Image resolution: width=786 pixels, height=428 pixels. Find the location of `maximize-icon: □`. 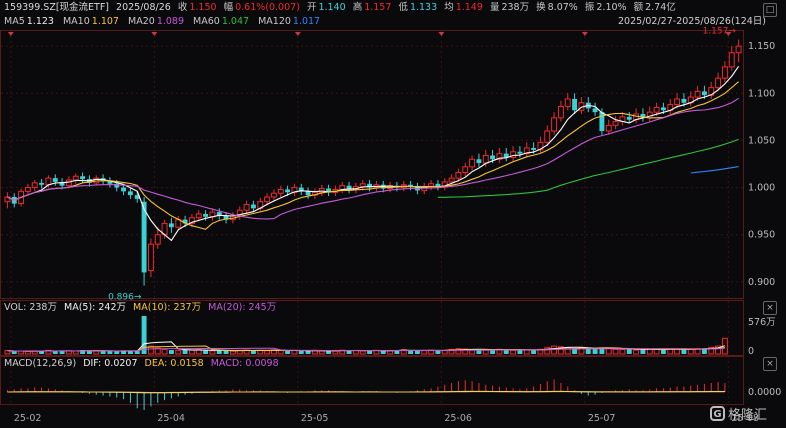

maximize-icon: □ is located at coordinates (770, 10).